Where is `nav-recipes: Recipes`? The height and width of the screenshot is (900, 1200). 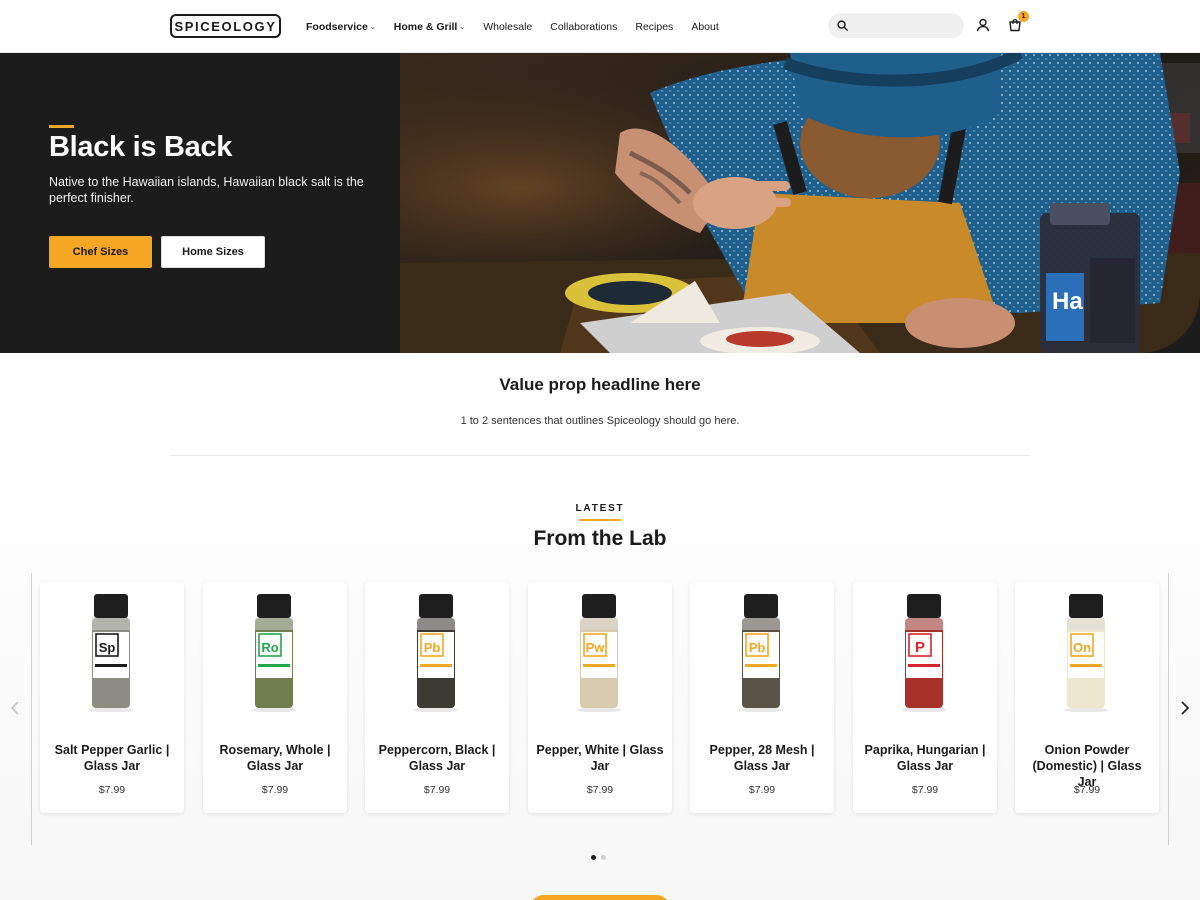
nav-recipes: Recipes is located at coordinates (654, 27).